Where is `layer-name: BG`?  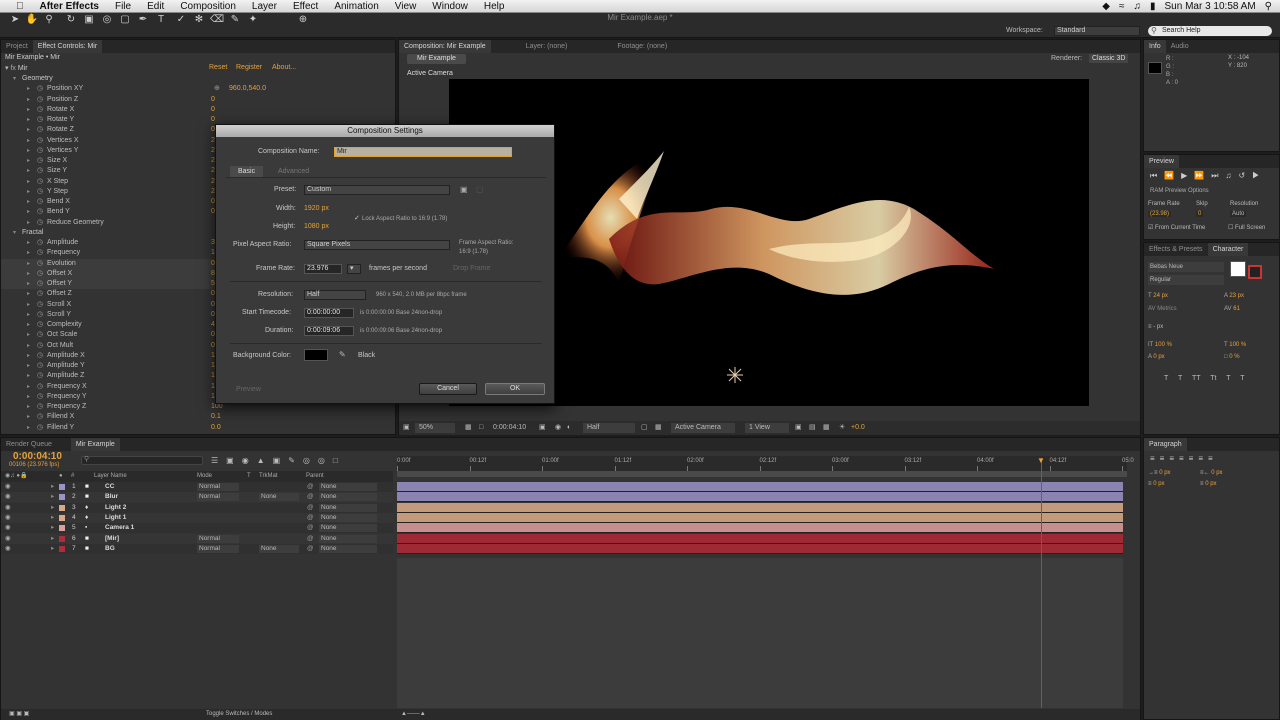 layer-name: BG is located at coordinates (110, 549).